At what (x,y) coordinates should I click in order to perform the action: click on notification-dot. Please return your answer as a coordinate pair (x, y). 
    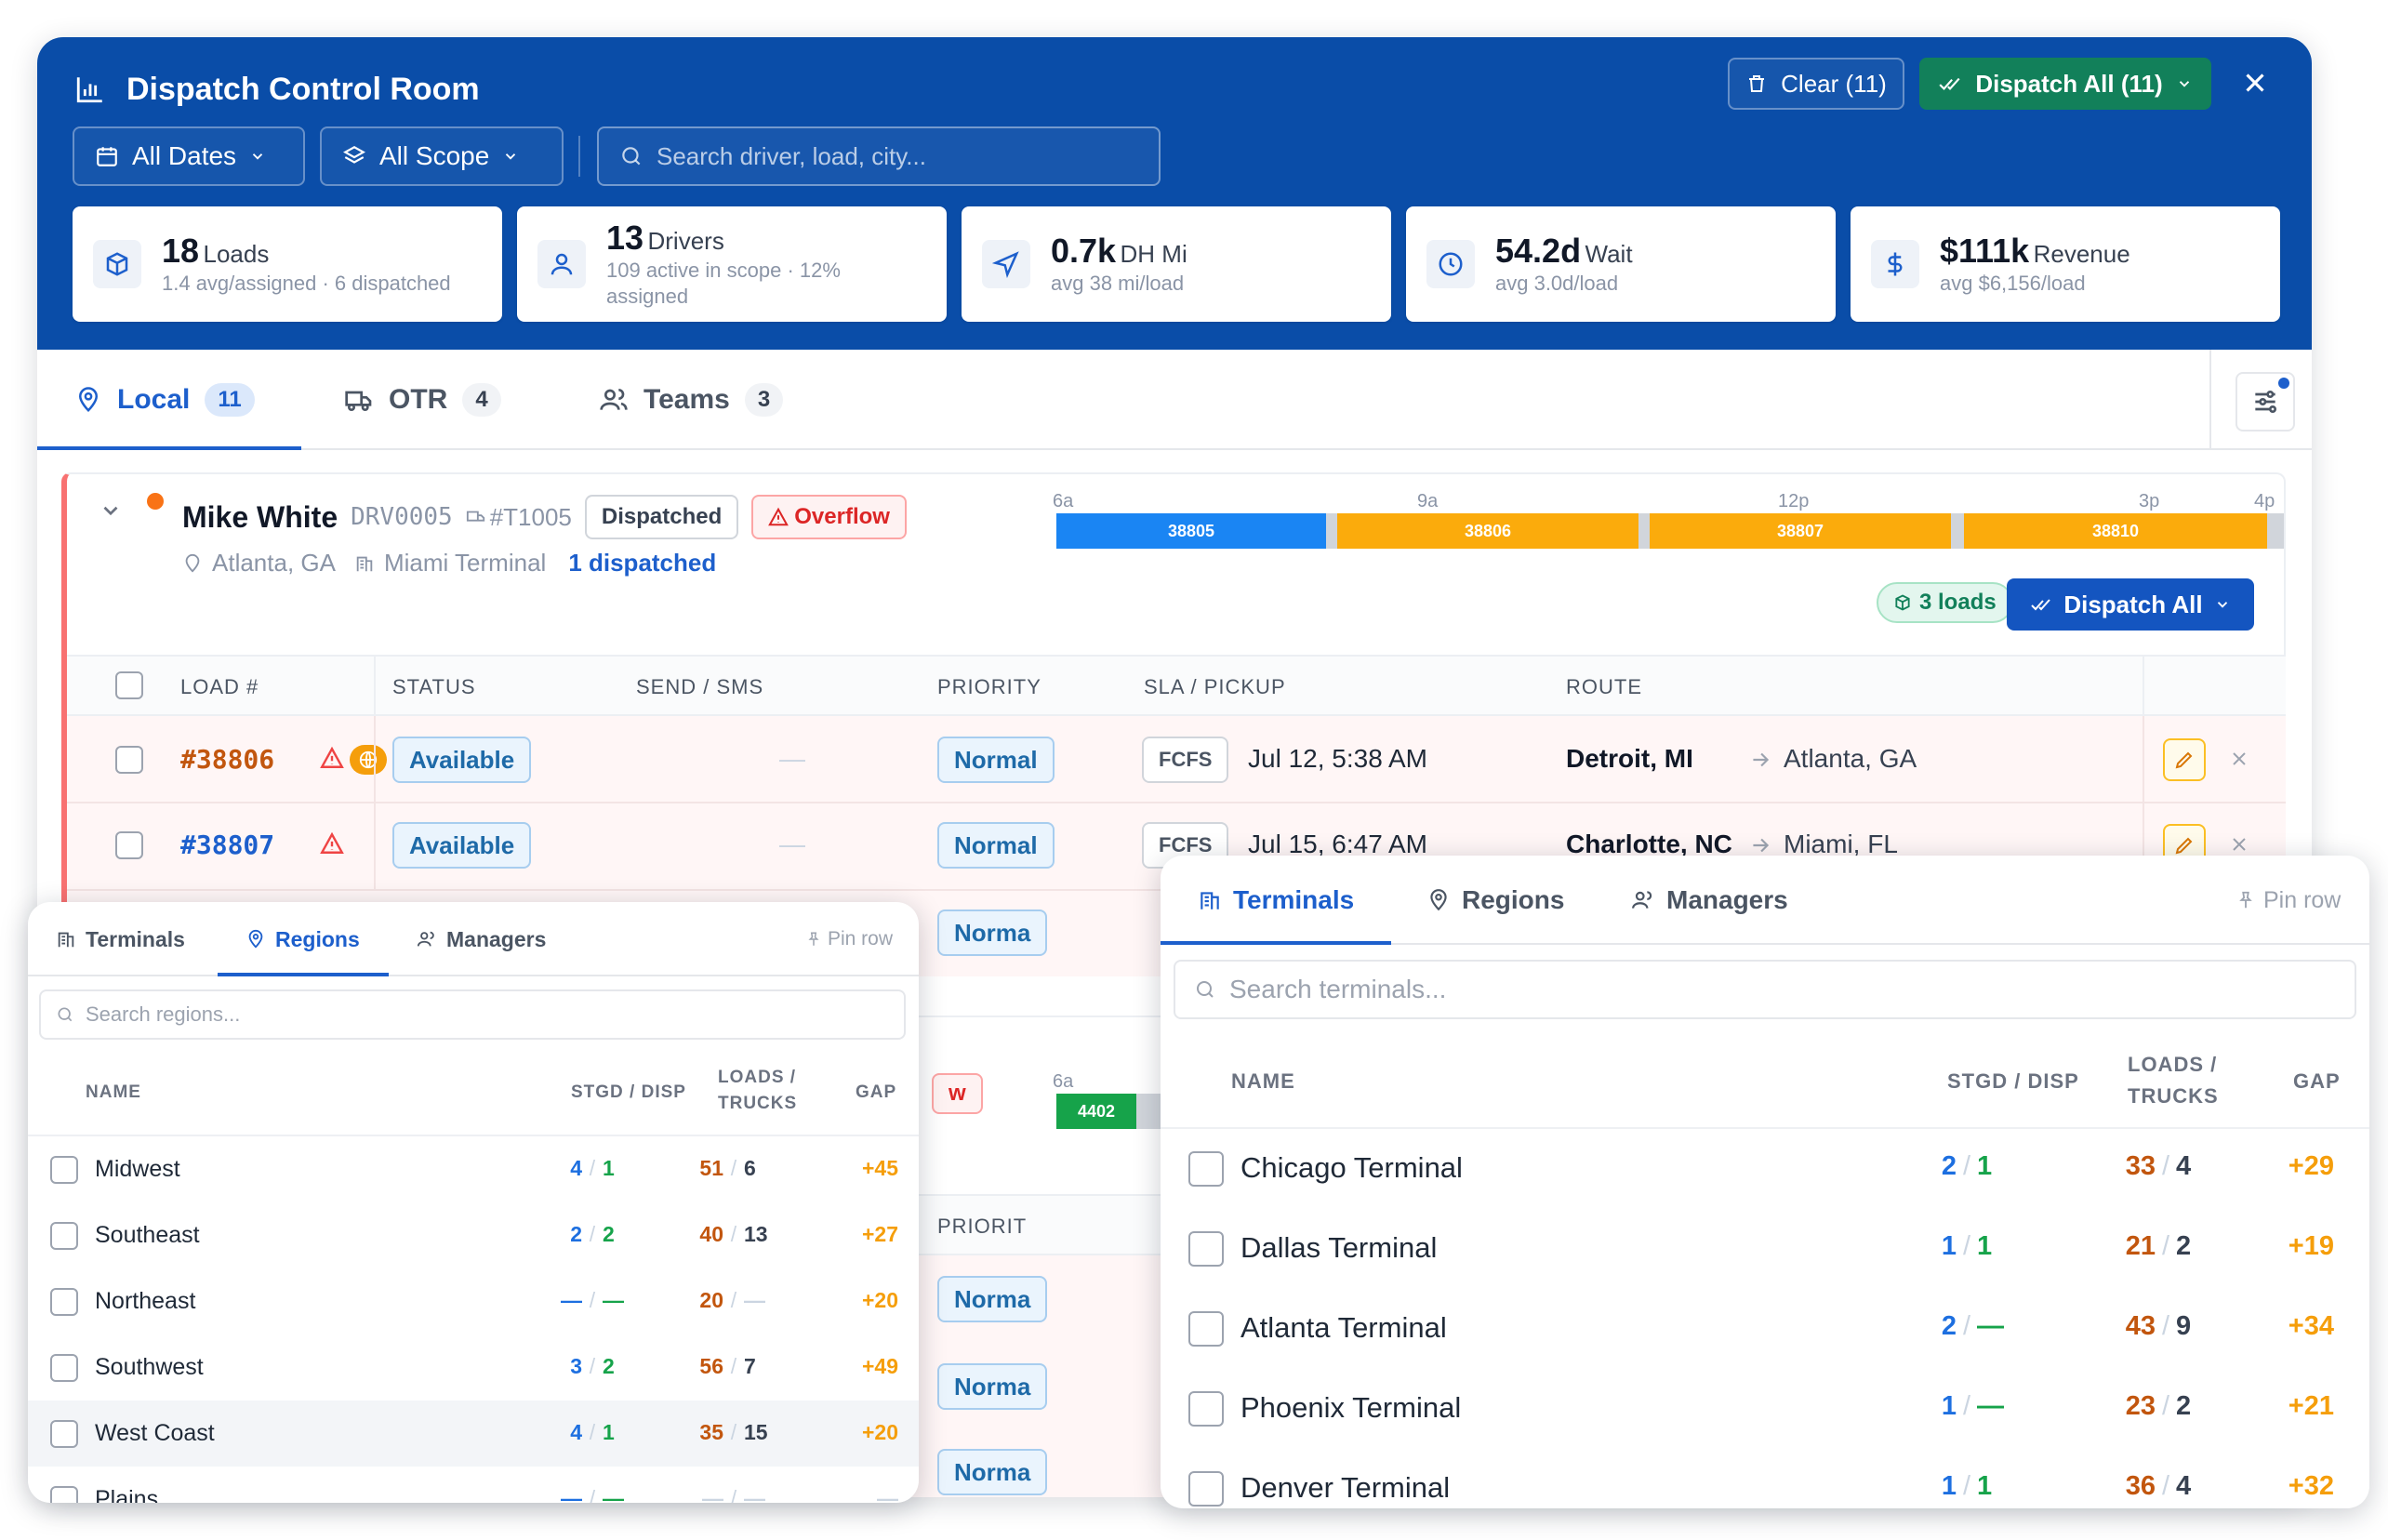
    Looking at the image, I should click on (2284, 383).